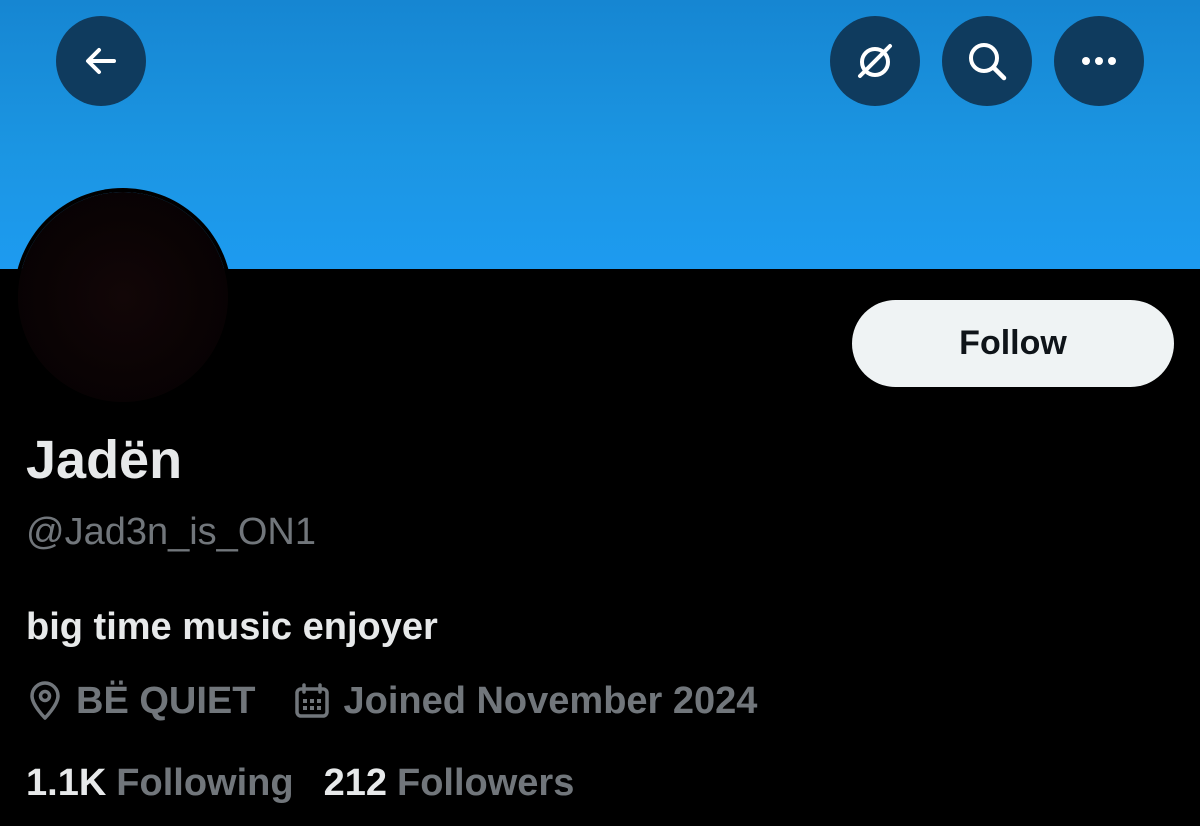  What do you see at coordinates (355, 782) in the screenshot?
I see `followers-count: 212` at bounding box center [355, 782].